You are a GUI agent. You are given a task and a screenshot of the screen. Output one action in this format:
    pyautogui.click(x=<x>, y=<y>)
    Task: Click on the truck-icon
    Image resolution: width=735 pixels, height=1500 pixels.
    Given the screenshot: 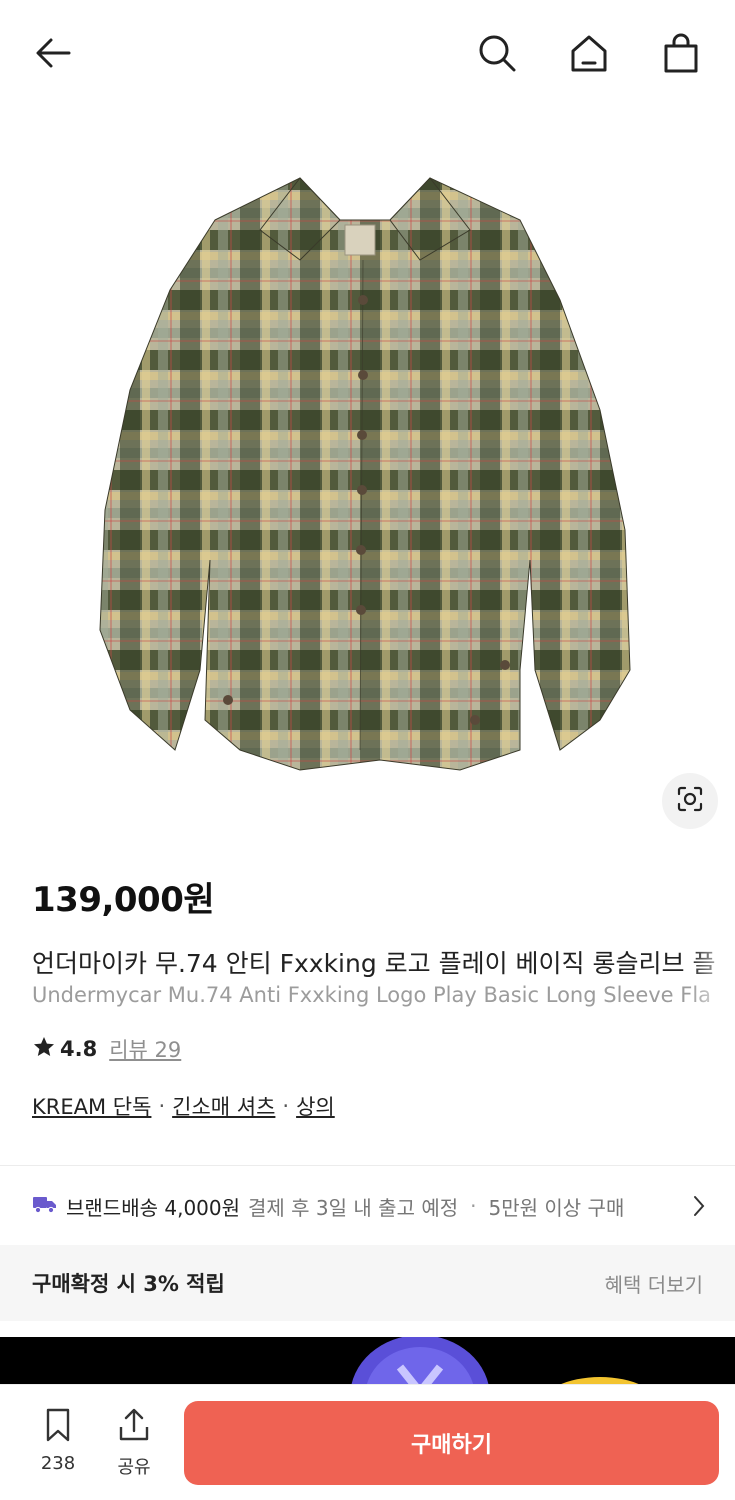 What is the action you would take?
    pyautogui.click(x=45, y=1206)
    